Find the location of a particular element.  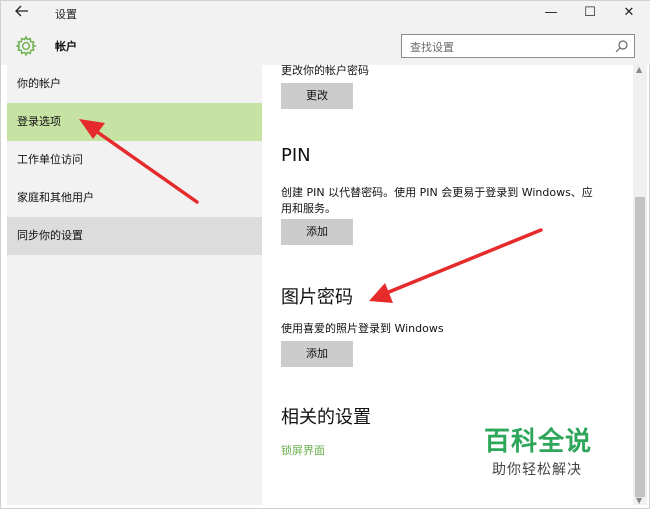

related-settings-heading: 相关的设置 is located at coordinates (326, 417).